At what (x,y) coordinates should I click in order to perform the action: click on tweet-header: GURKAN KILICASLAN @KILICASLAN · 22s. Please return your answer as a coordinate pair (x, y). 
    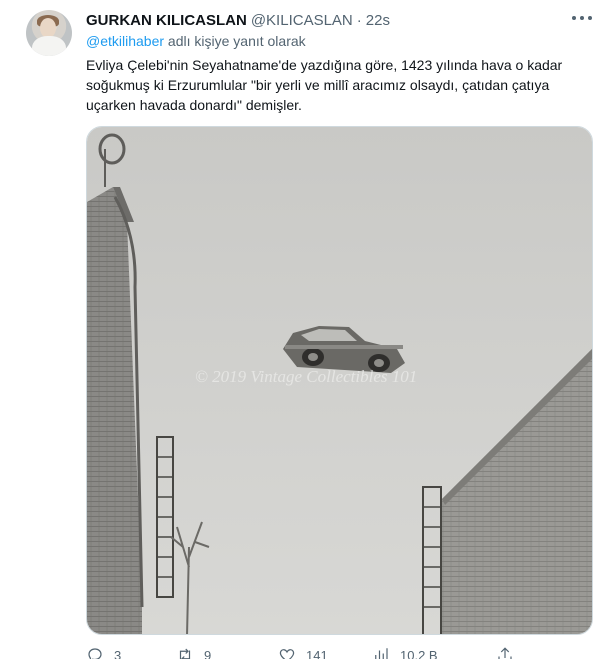
    Looking at the image, I should click on (238, 20).